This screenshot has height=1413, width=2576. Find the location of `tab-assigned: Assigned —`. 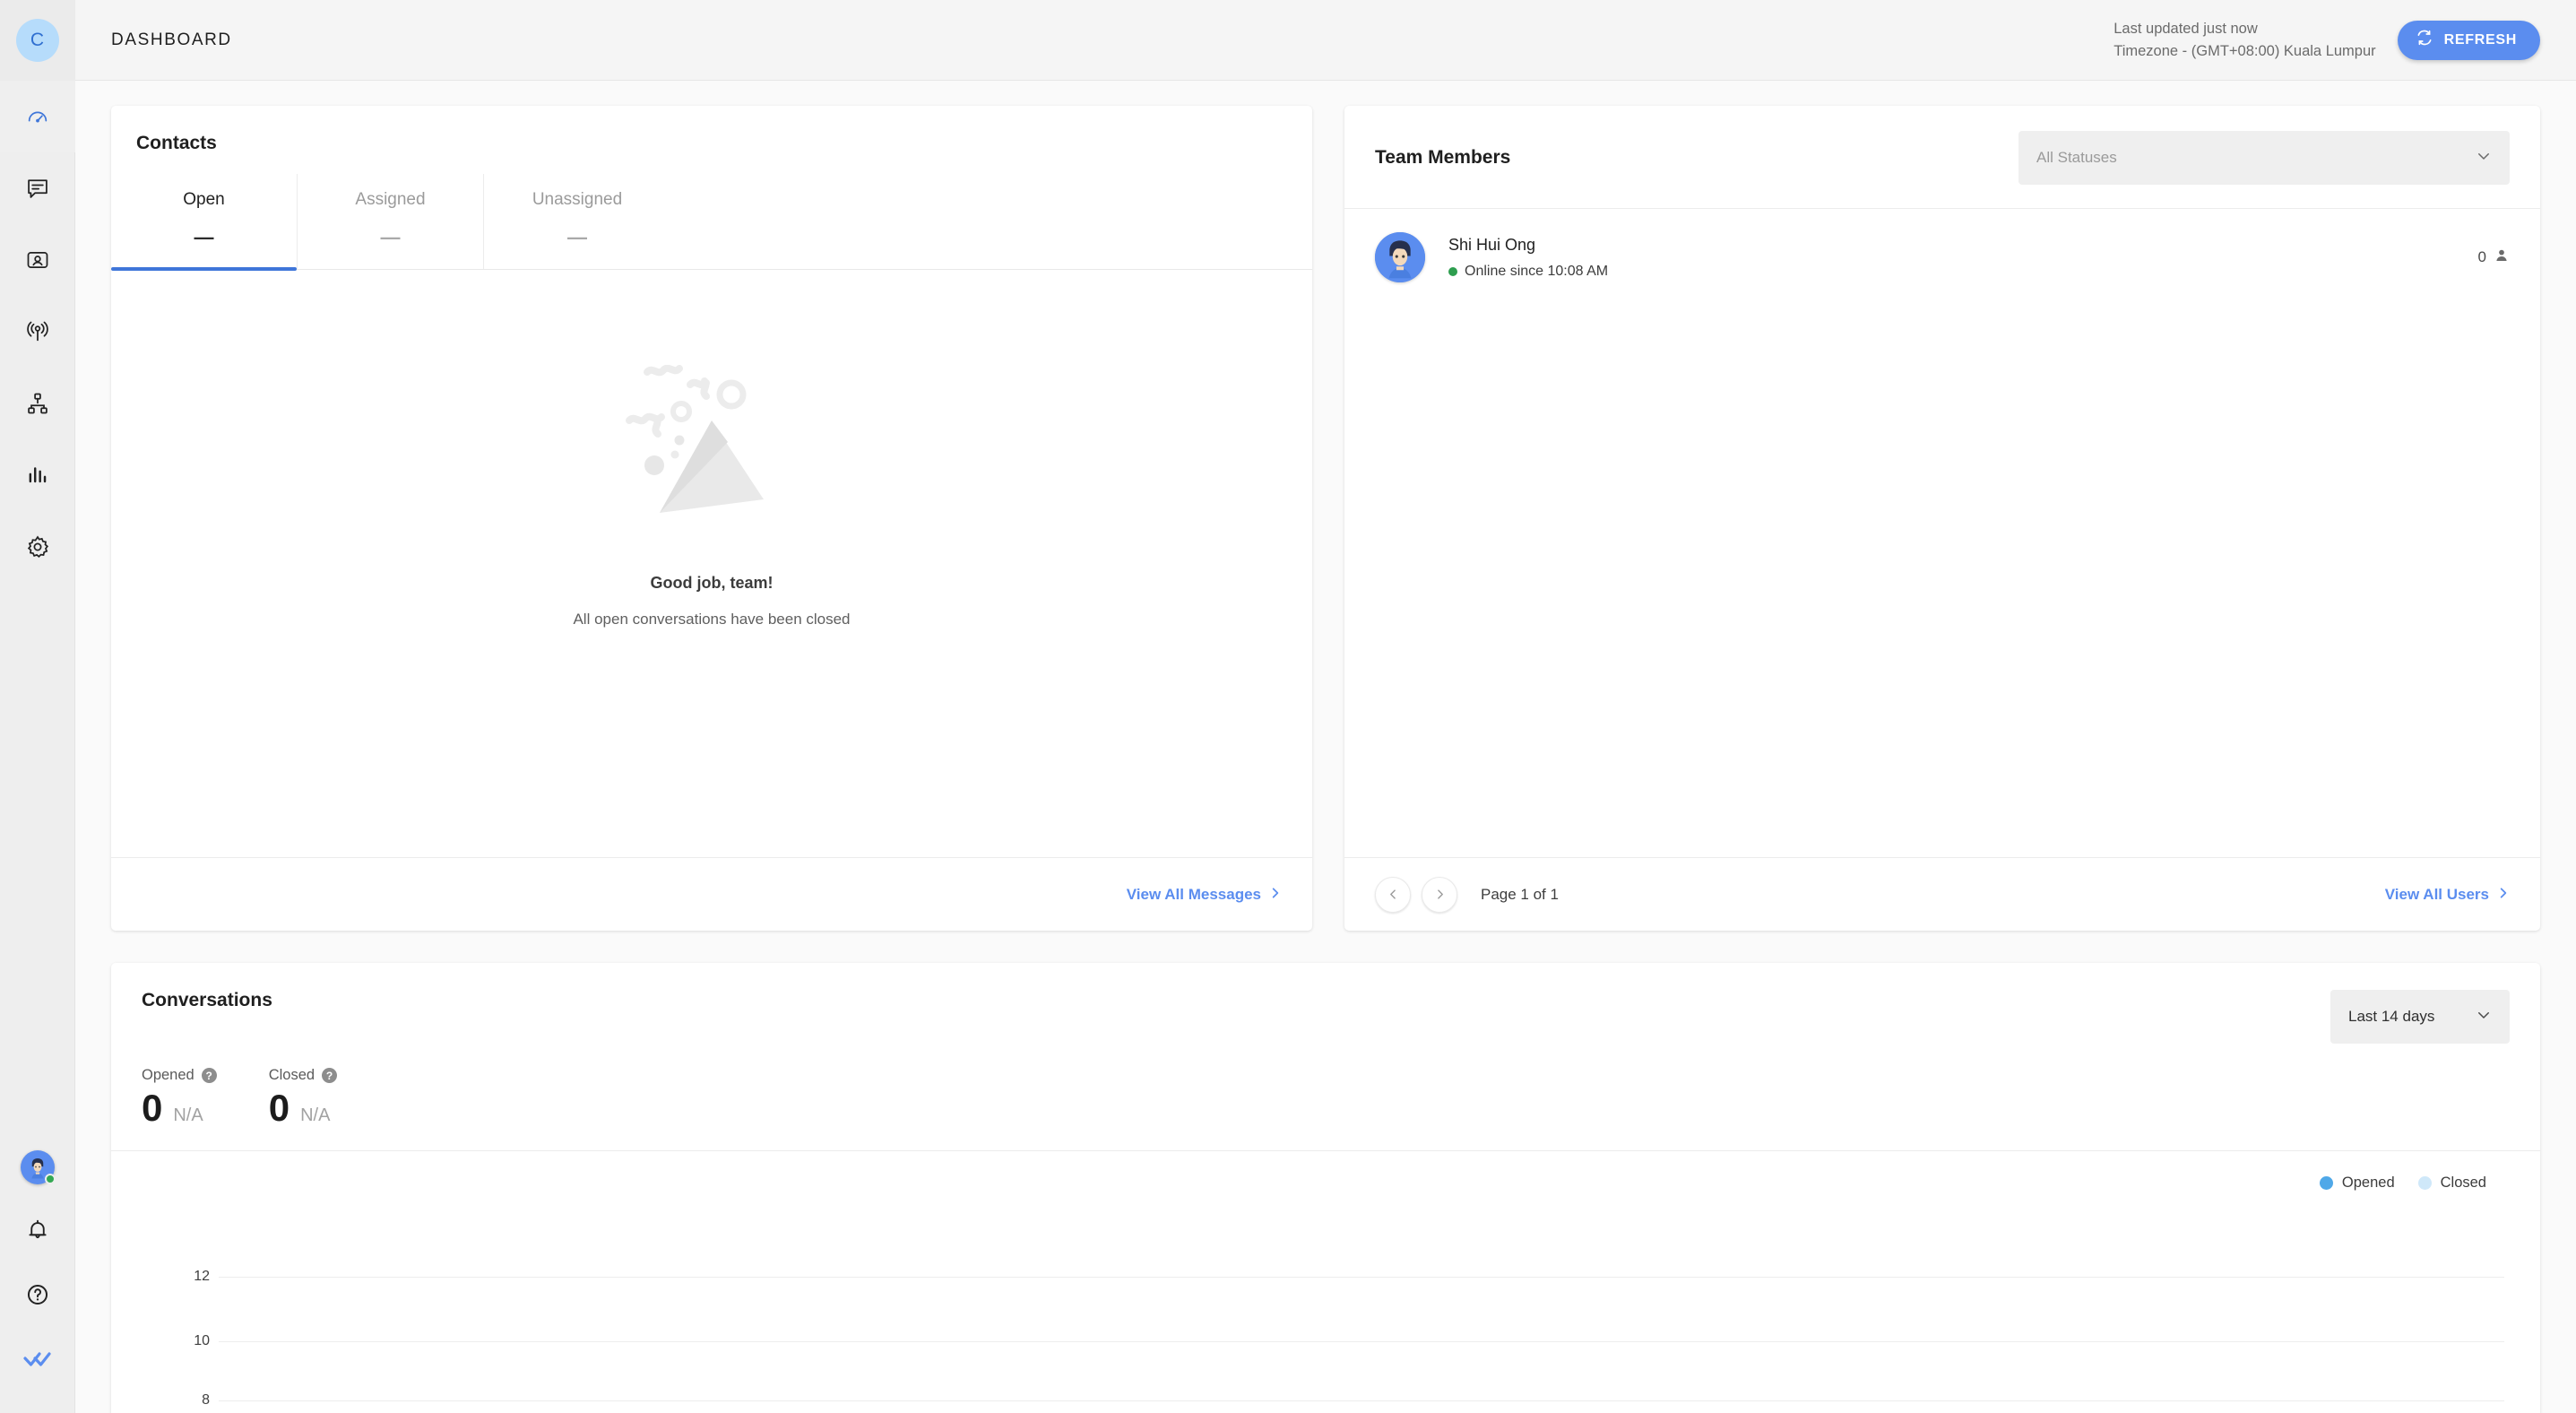

tab-assigned: Assigned — is located at coordinates (391, 221).